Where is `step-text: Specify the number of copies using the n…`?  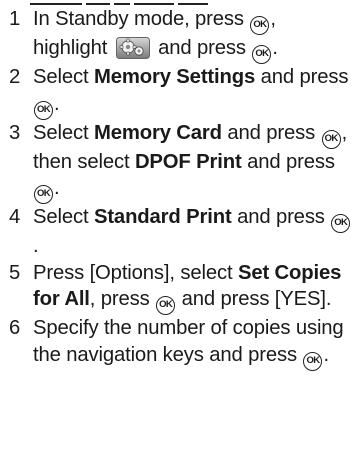
step-text: Specify the number of copies using the n… is located at coordinates (188, 341).